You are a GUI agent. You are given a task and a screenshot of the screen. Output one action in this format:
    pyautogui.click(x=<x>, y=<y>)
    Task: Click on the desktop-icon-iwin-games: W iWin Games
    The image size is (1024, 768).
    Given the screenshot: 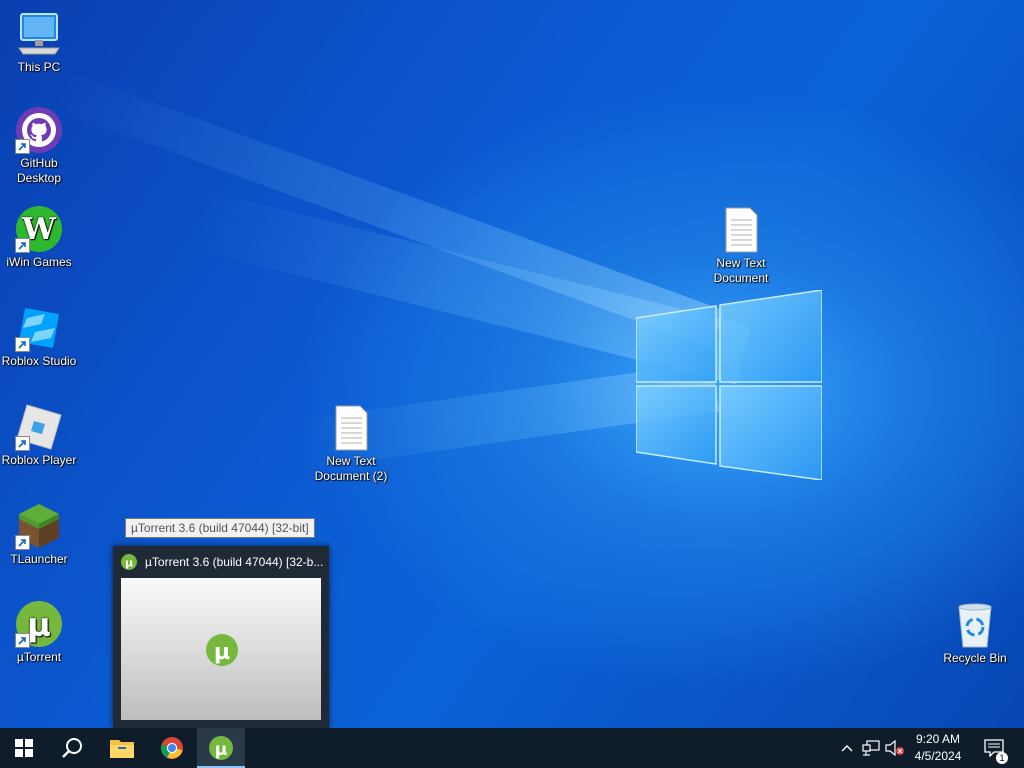 What is the action you would take?
    pyautogui.click(x=39, y=237)
    